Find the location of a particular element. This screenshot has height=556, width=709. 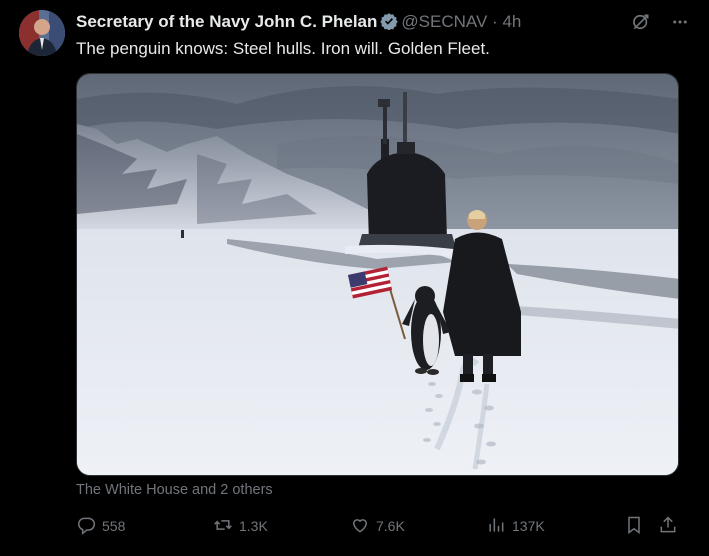

share-button is located at coordinates (668, 526).